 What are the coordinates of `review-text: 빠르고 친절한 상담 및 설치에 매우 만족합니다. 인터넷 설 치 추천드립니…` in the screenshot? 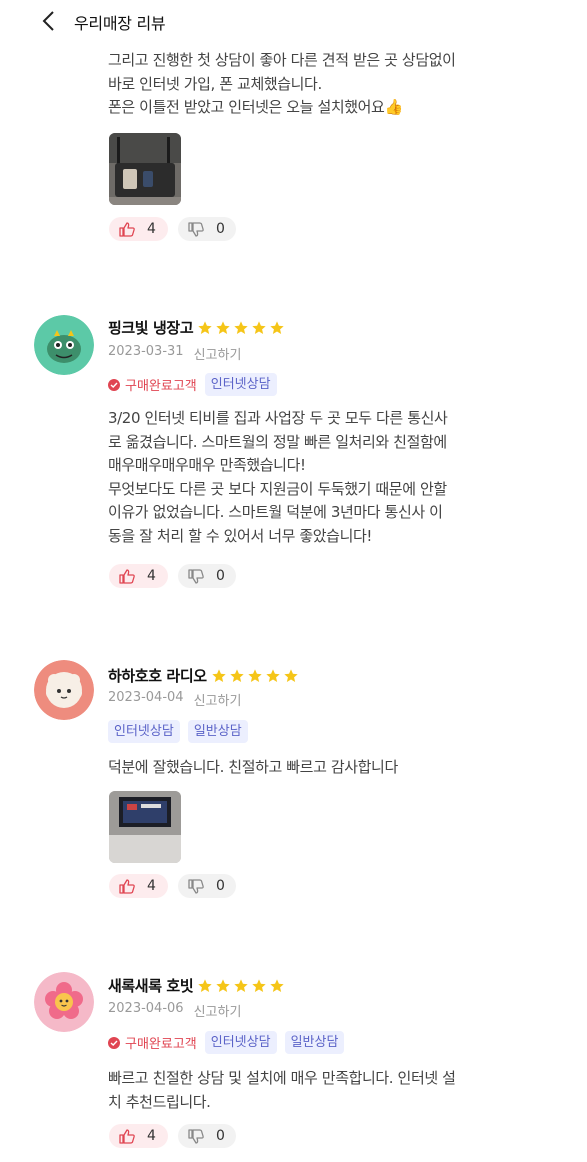 It's located at (282, 1090).